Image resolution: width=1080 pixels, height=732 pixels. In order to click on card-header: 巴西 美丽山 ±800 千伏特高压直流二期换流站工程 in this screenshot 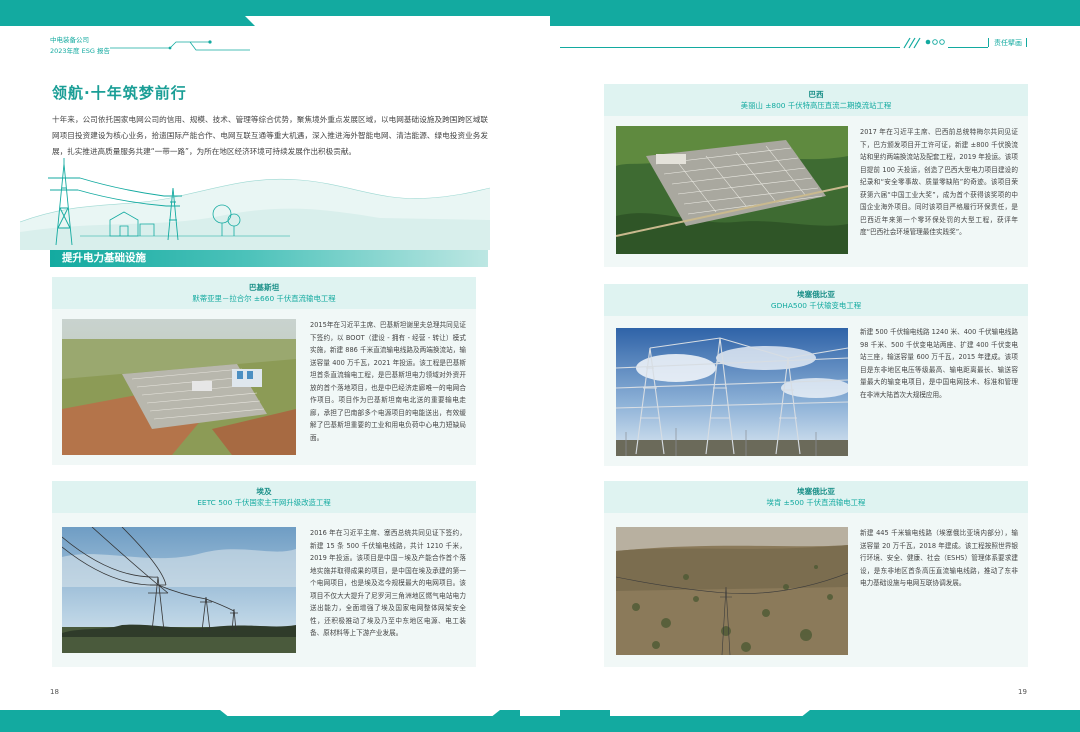, I will do `click(816, 100)`.